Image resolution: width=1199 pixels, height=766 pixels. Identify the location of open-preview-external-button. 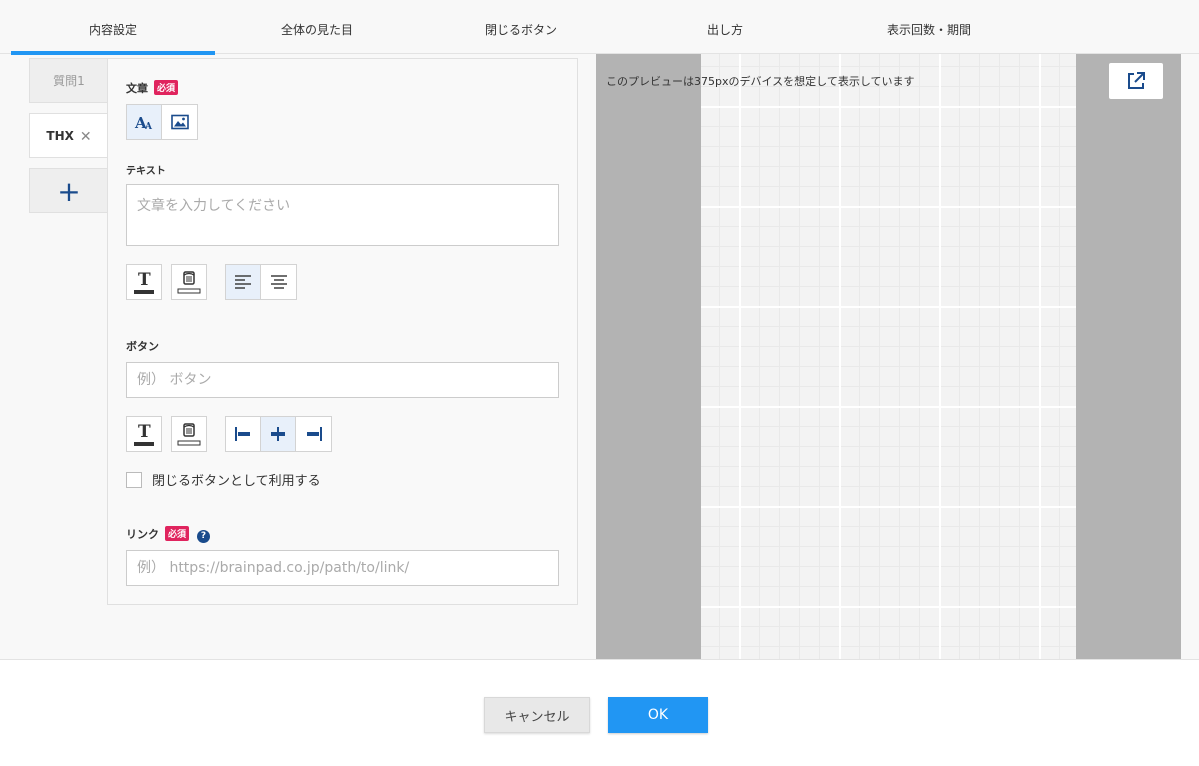
(1136, 81).